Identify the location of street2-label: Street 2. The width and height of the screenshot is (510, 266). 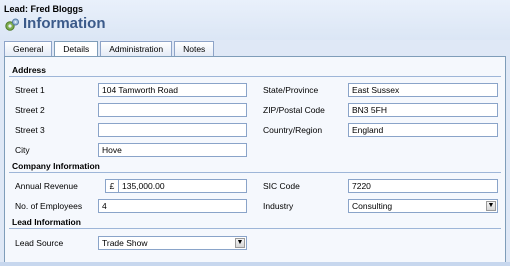
(30, 110).